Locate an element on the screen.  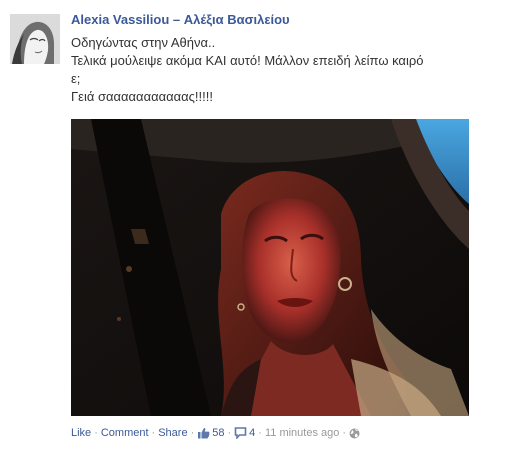
story-actions: Like · Comment · Share · 58 · 4 · 11 minutes ago · is located at coordinates (216, 434).